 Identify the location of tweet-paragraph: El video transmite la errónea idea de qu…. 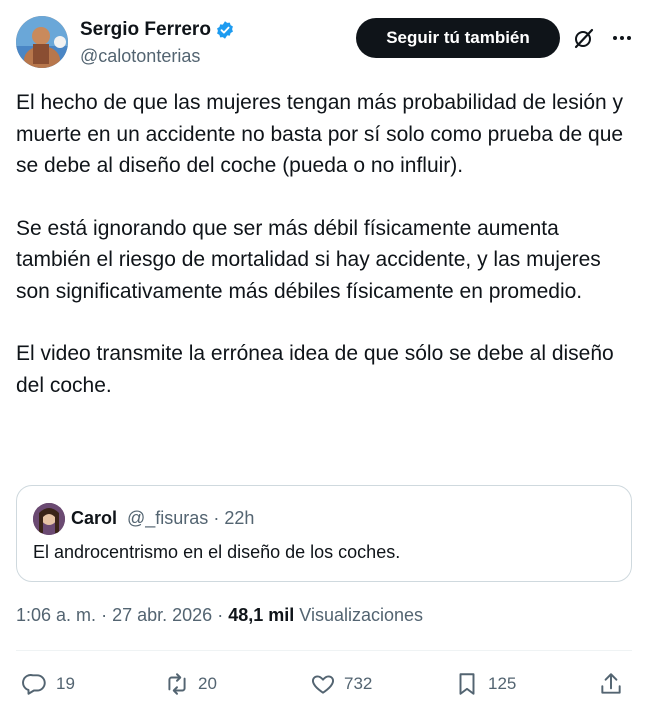
(315, 369).